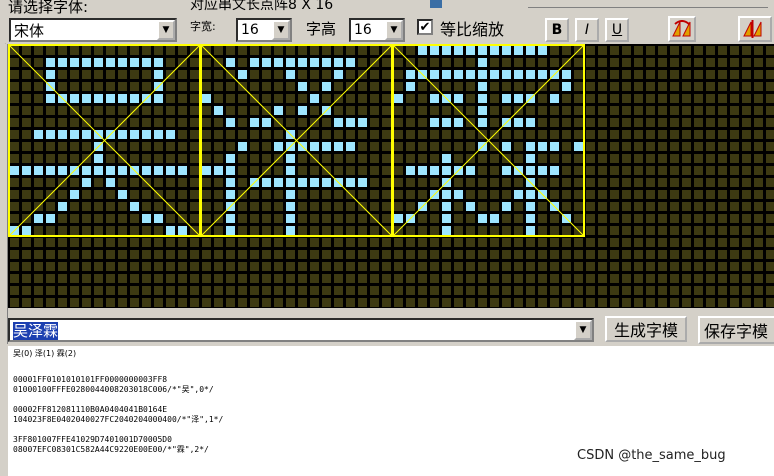 The width and height of the screenshot is (774, 476). Describe the element at coordinates (587, 30) in the screenshot. I see `italic-button: I` at that location.